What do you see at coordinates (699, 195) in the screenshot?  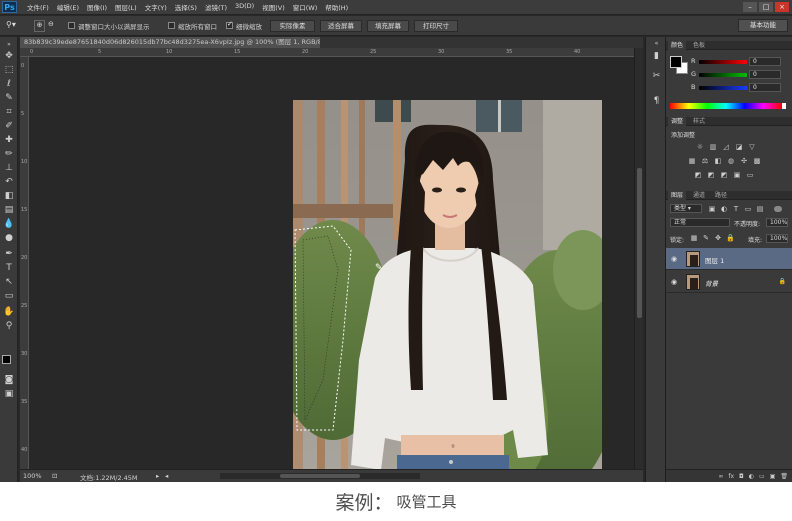 I see `tab-channels: 通道` at bounding box center [699, 195].